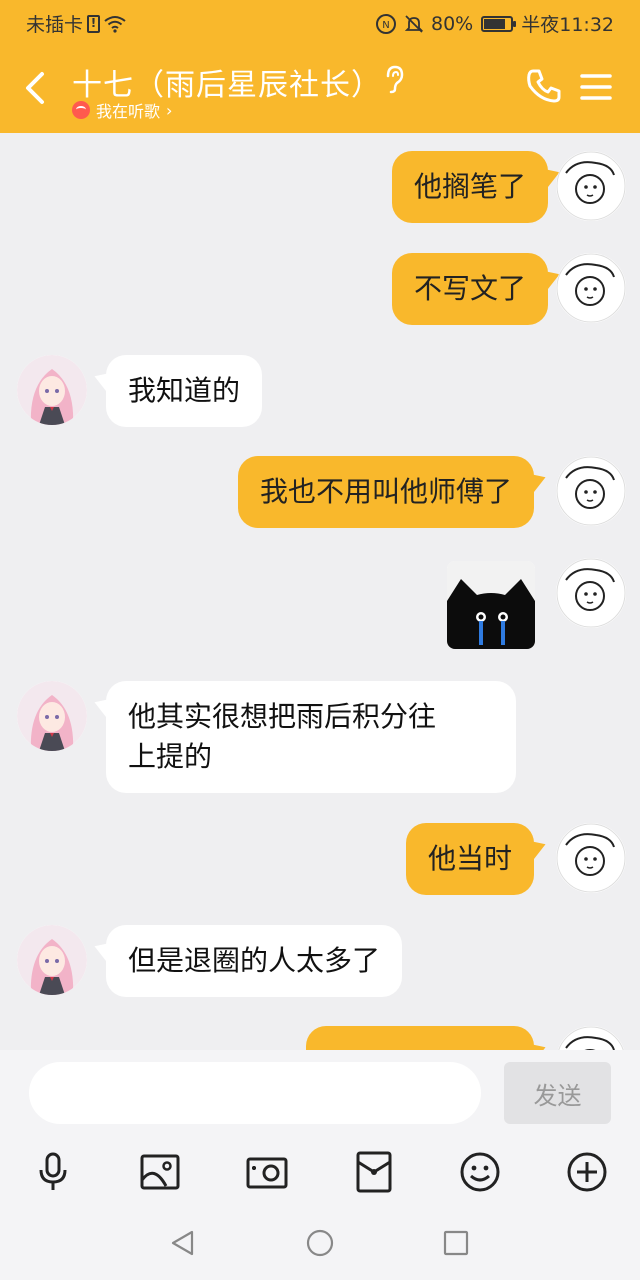  Describe the element at coordinates (374, 1172) in the screenshot. I see `red-packet-icon` at that location.